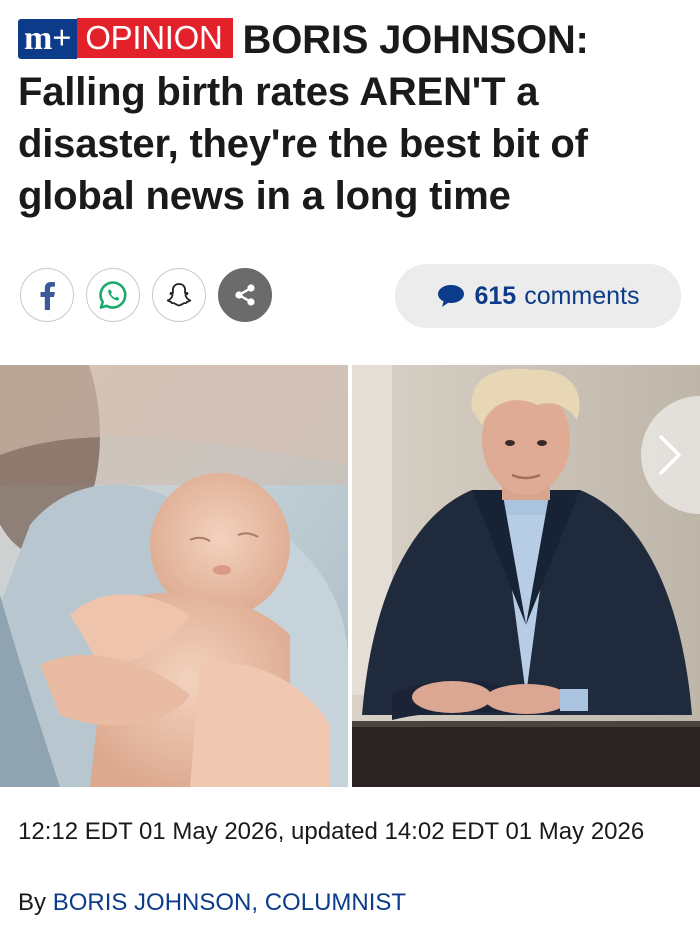  Describe the element at coordinates (350, 297) in the screenshot. I see `share-bar: 615 comments` at that location.